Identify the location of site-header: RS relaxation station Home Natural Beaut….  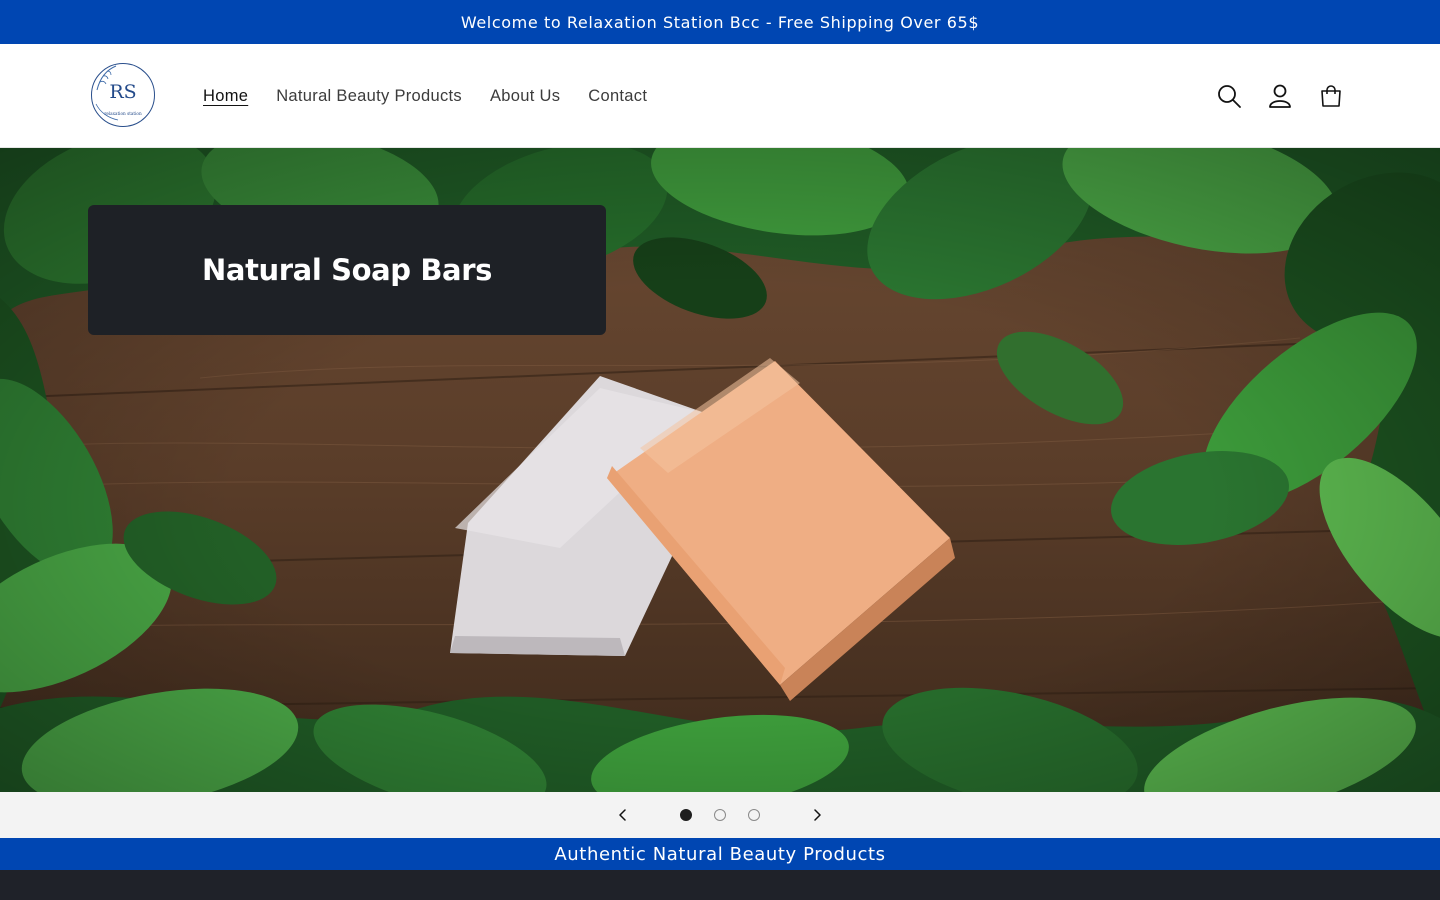
(720, 96).